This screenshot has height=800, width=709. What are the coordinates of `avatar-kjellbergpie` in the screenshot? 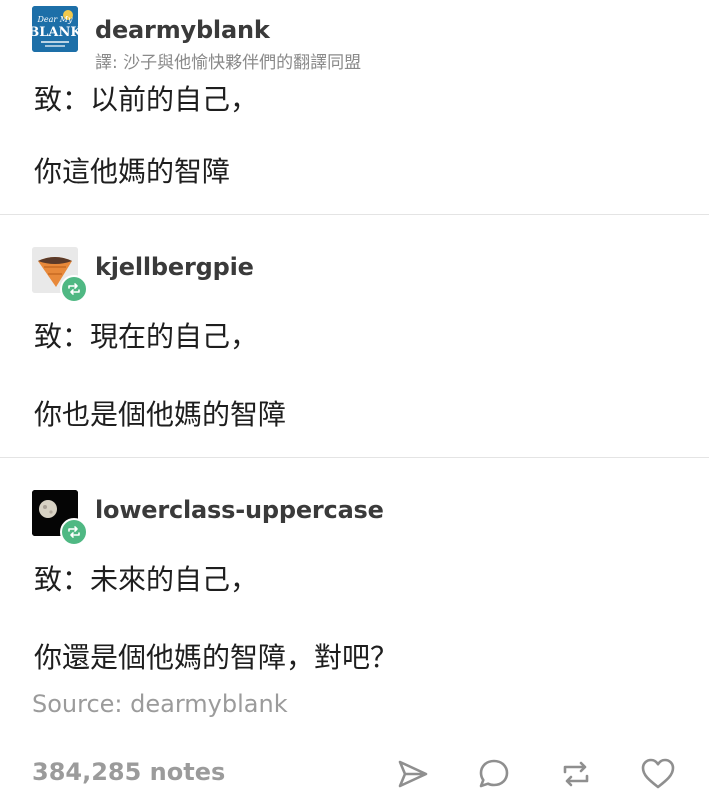 It's located at (60, 275).